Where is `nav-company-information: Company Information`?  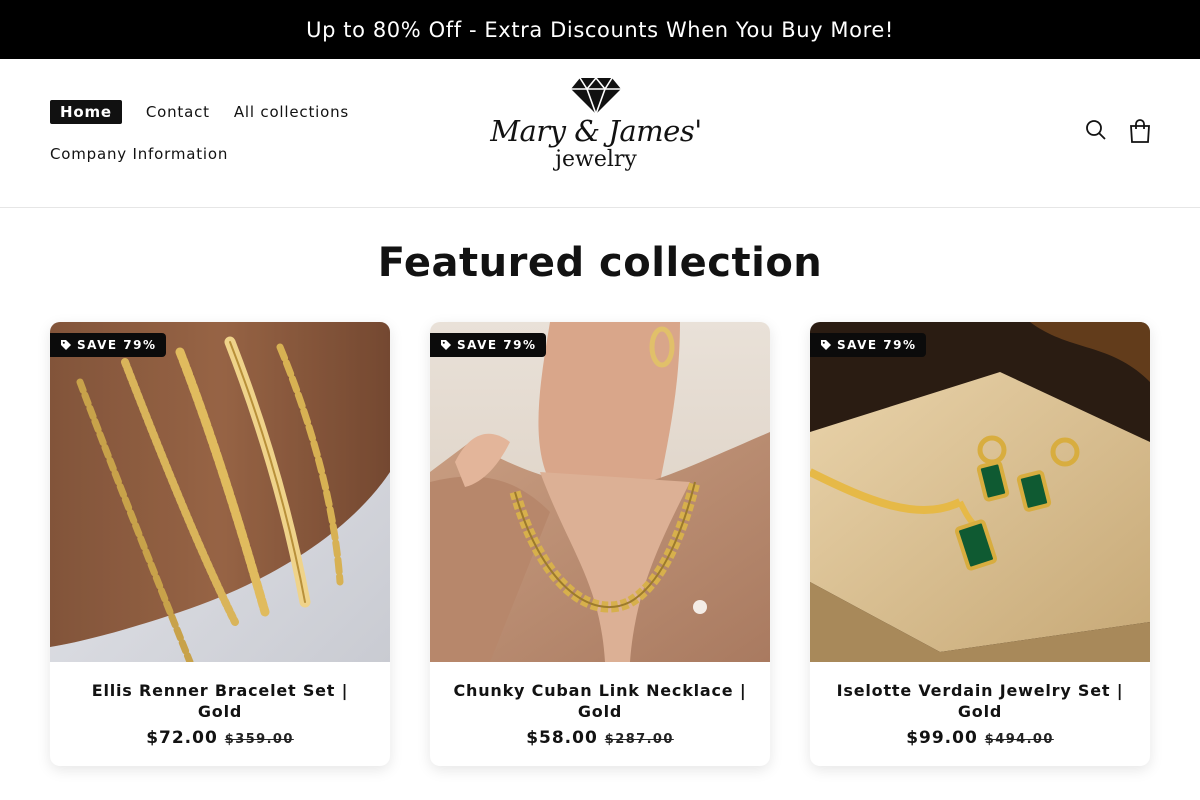 nav-company-information: Company Information is located at coordinates (139, 154).